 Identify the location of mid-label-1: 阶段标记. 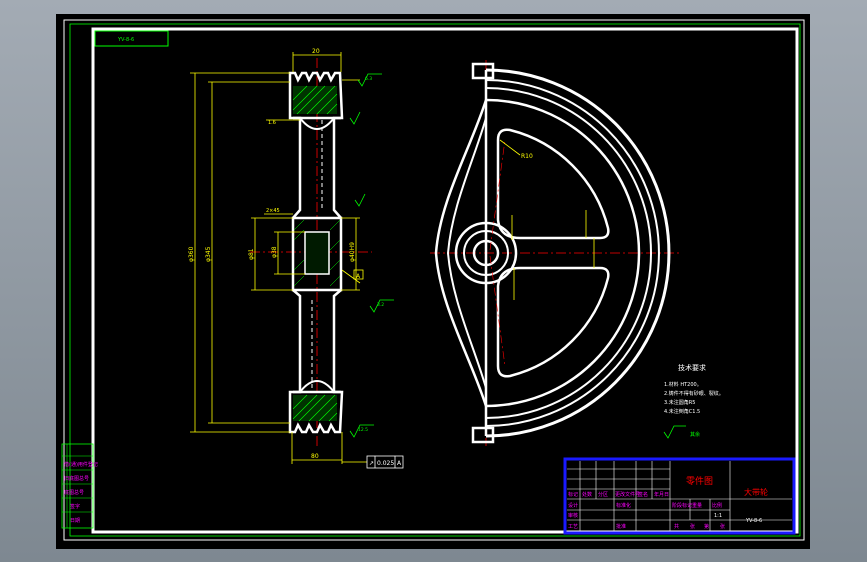
(682, 505).